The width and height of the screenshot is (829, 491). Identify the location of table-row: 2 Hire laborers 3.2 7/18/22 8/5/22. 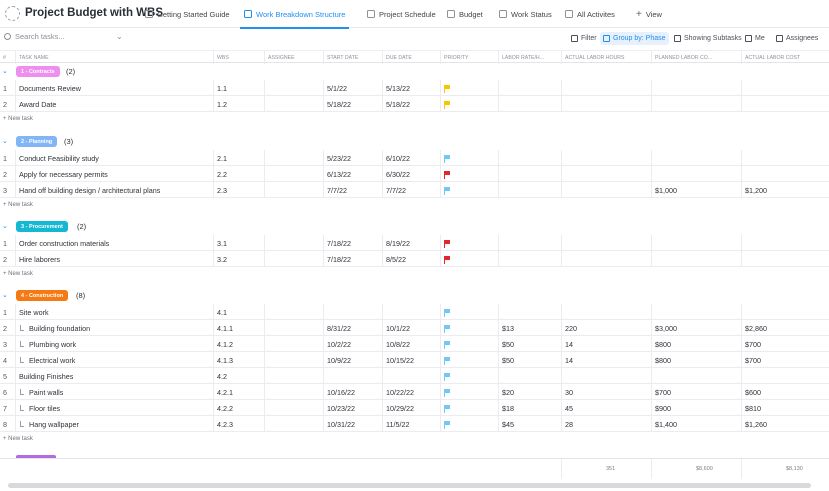
(414, 259).